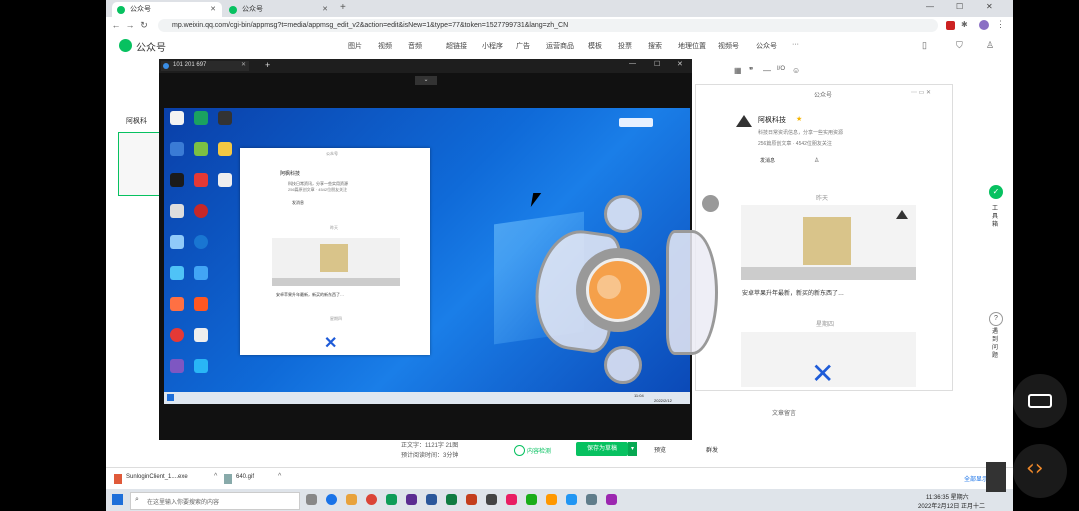 The width and height of the screenshot is (1079, 511). Describe the element at coordinates (371, 499) in the screenshot. I see `chrome-icon` at that location.